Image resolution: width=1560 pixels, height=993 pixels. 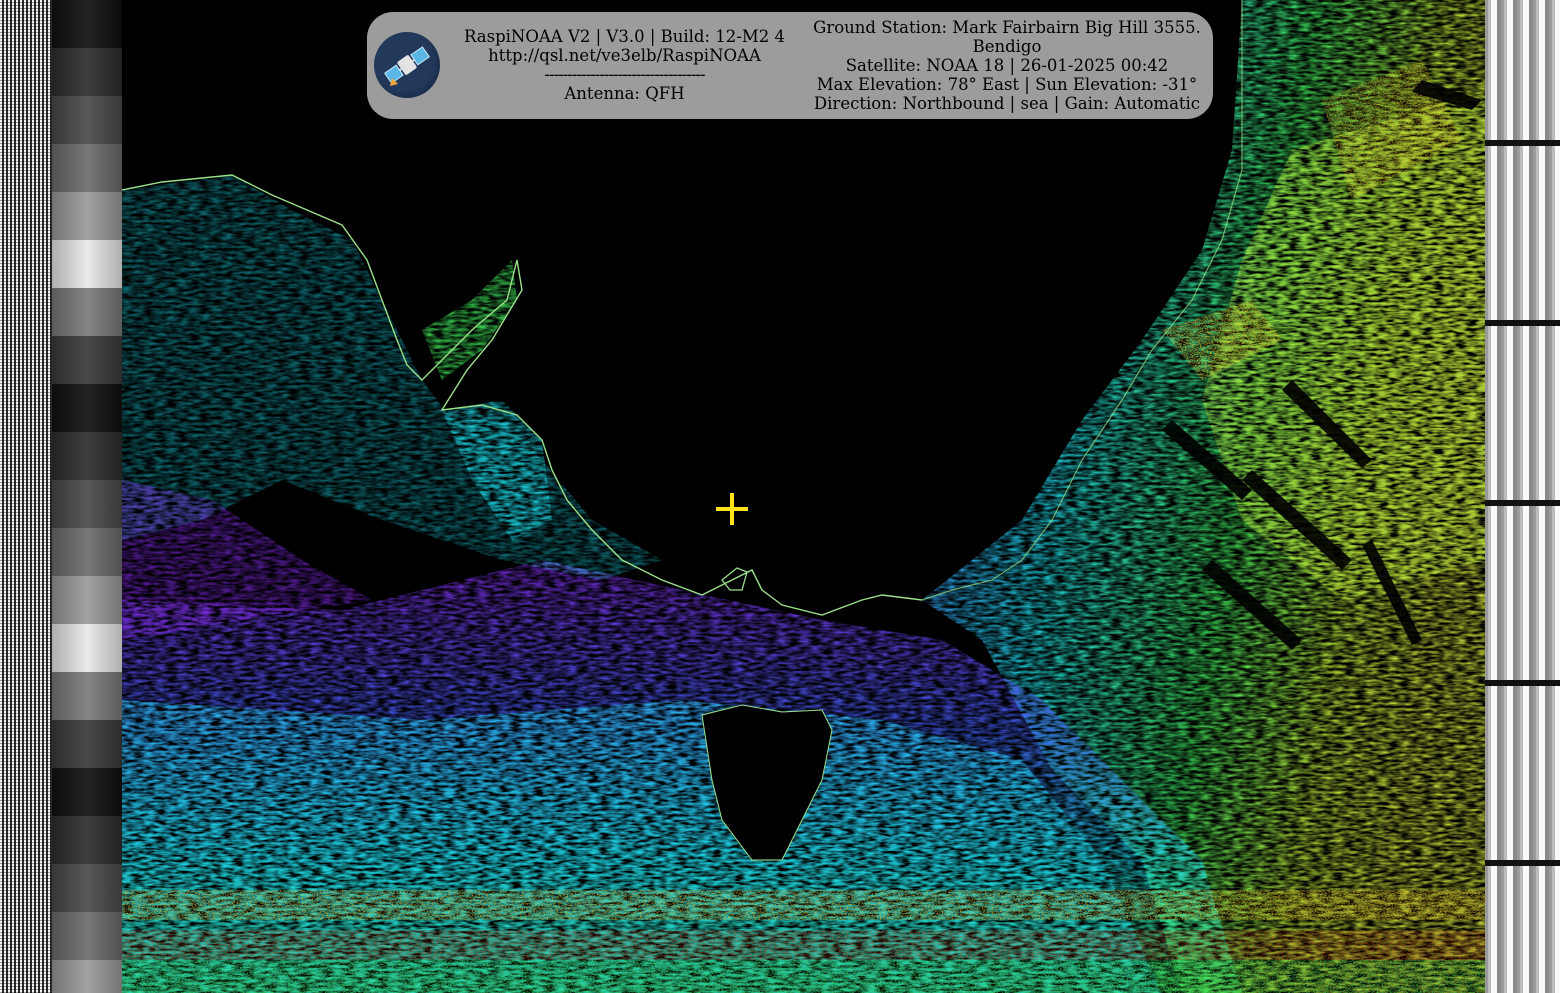 What do you see at coordinates (624, 55) in the screenshot?
I see `project-url: http://qsl.net/ve3elb/RaspiNOAA` at bounding box center [624, 55].